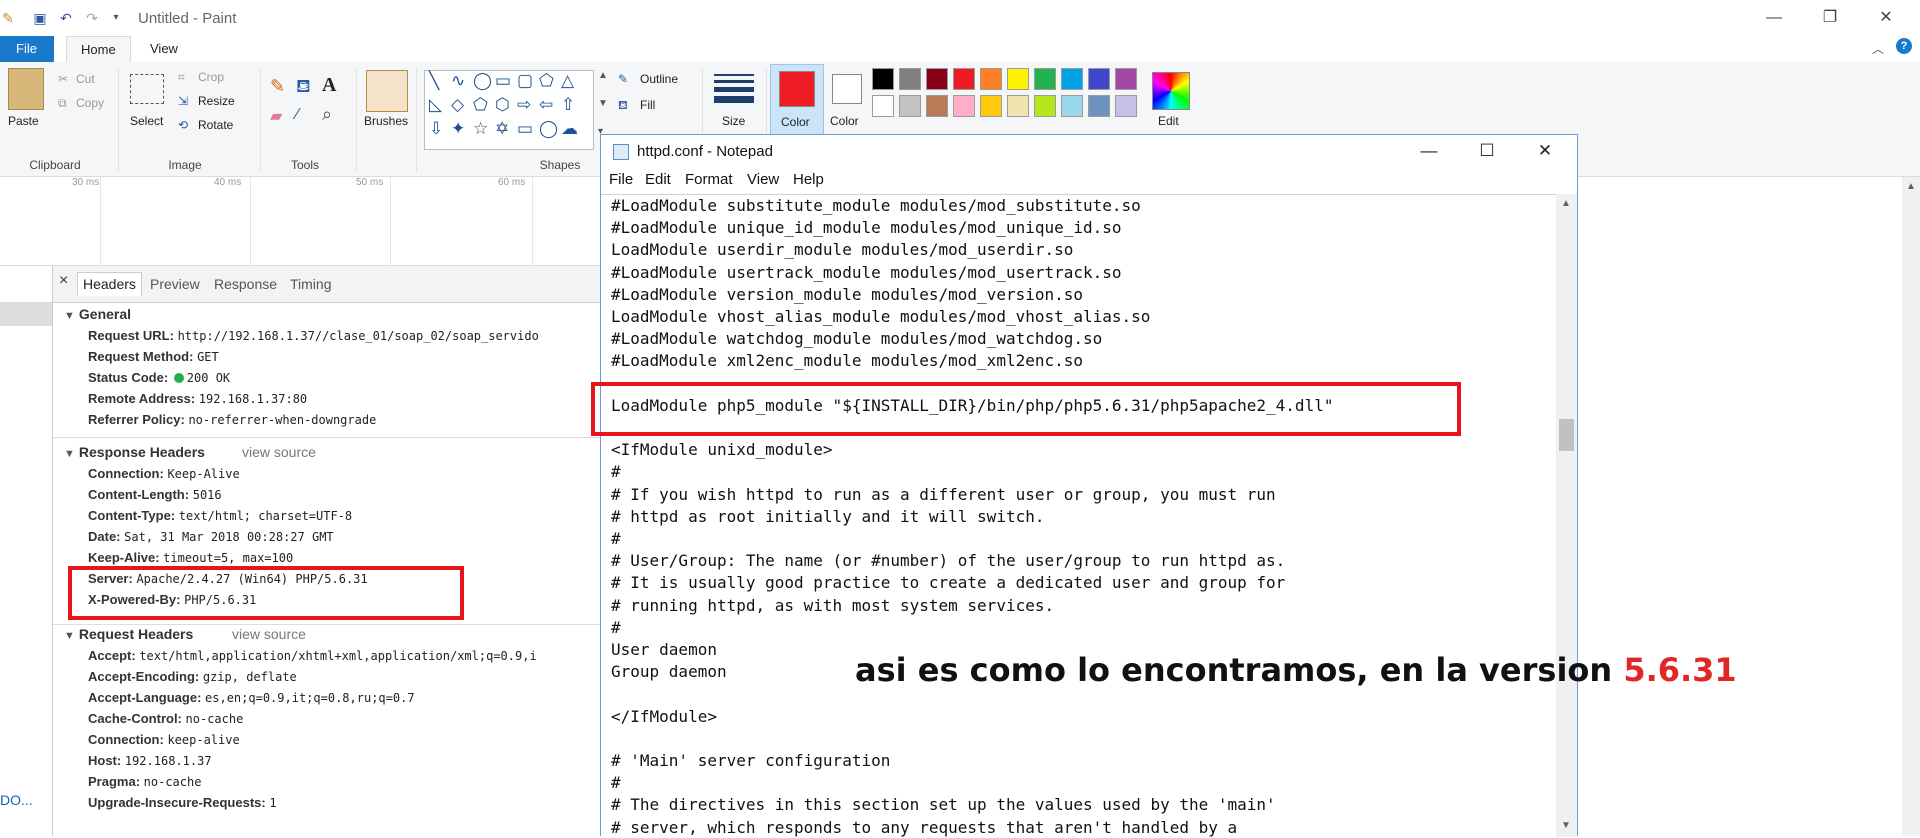 Image resolution: width=1920 pixels, height=838 pixels. What do you see at coordinates (1566, 435) in the screenshot?
I see `scroll-thumb` at bounding box center [1566, 435].